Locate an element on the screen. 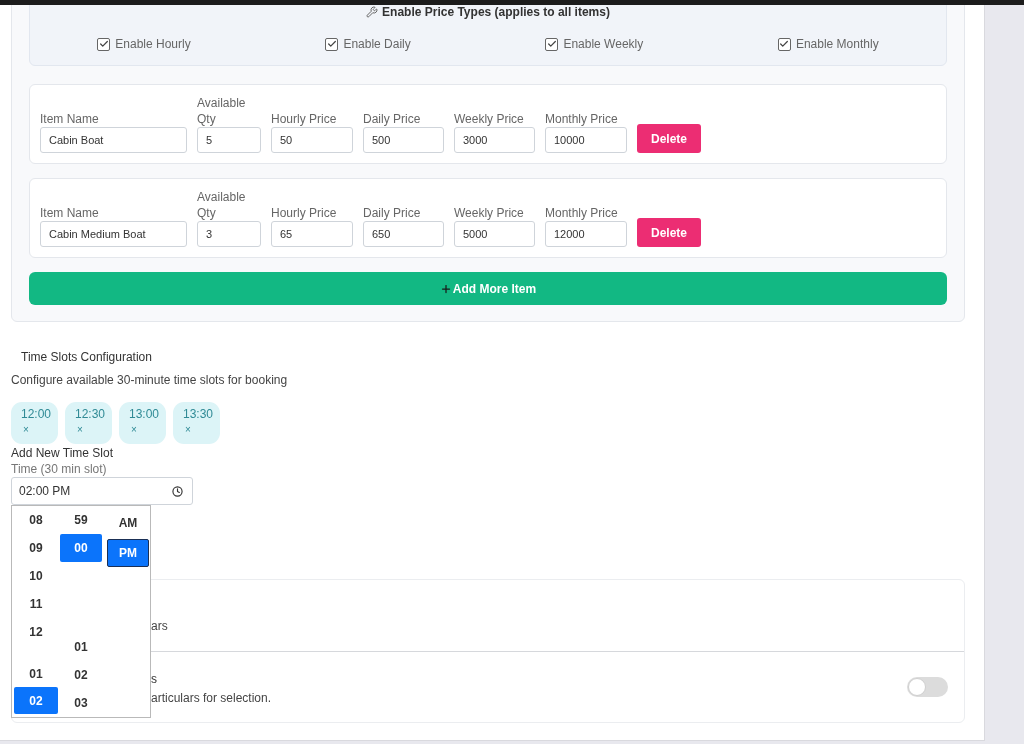 Image resolution: width=1024 pixels, height=744 pixels. input-field: 12000 is located at coordinates (586, 234).